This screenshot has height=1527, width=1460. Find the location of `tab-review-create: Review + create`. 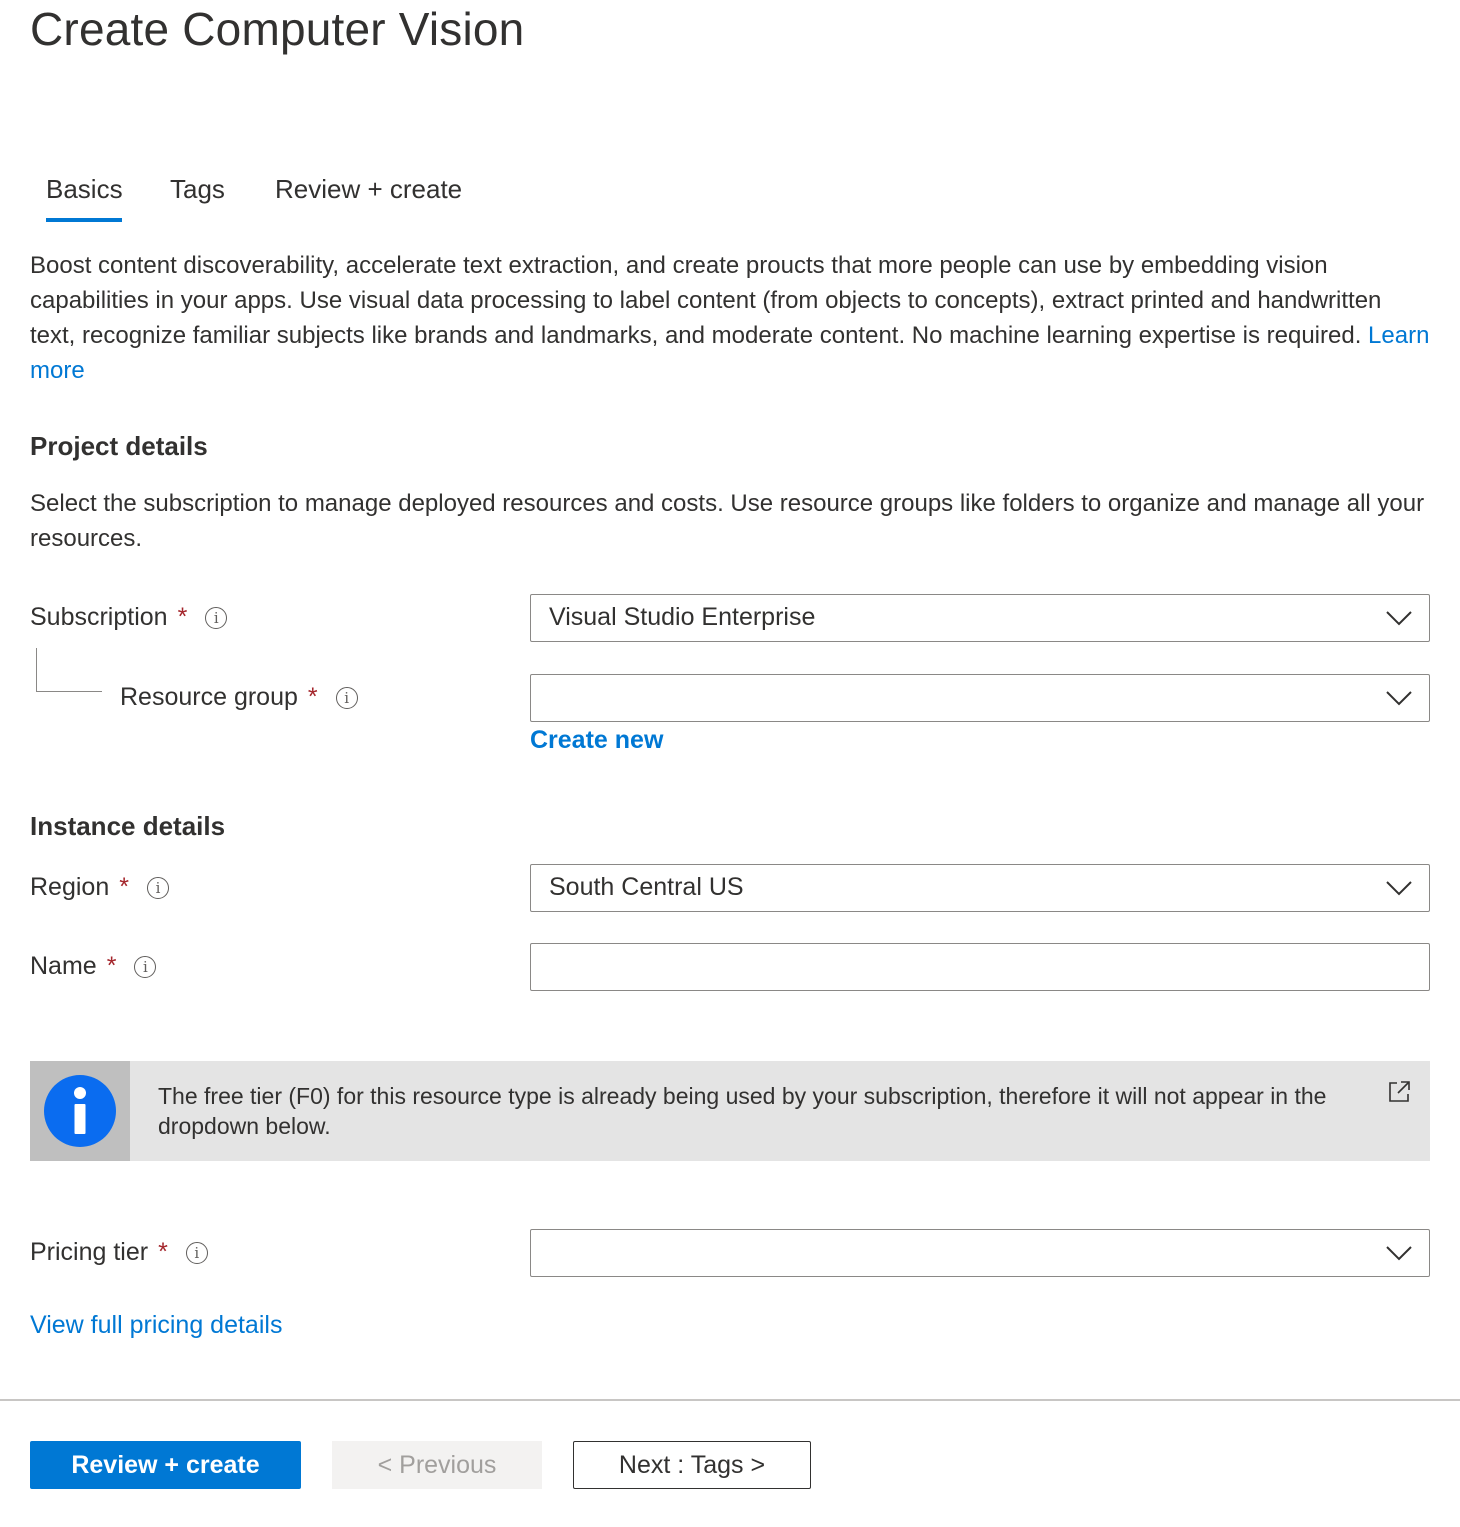

tab-review-create: Review + create is located at coordinates (368, 189).